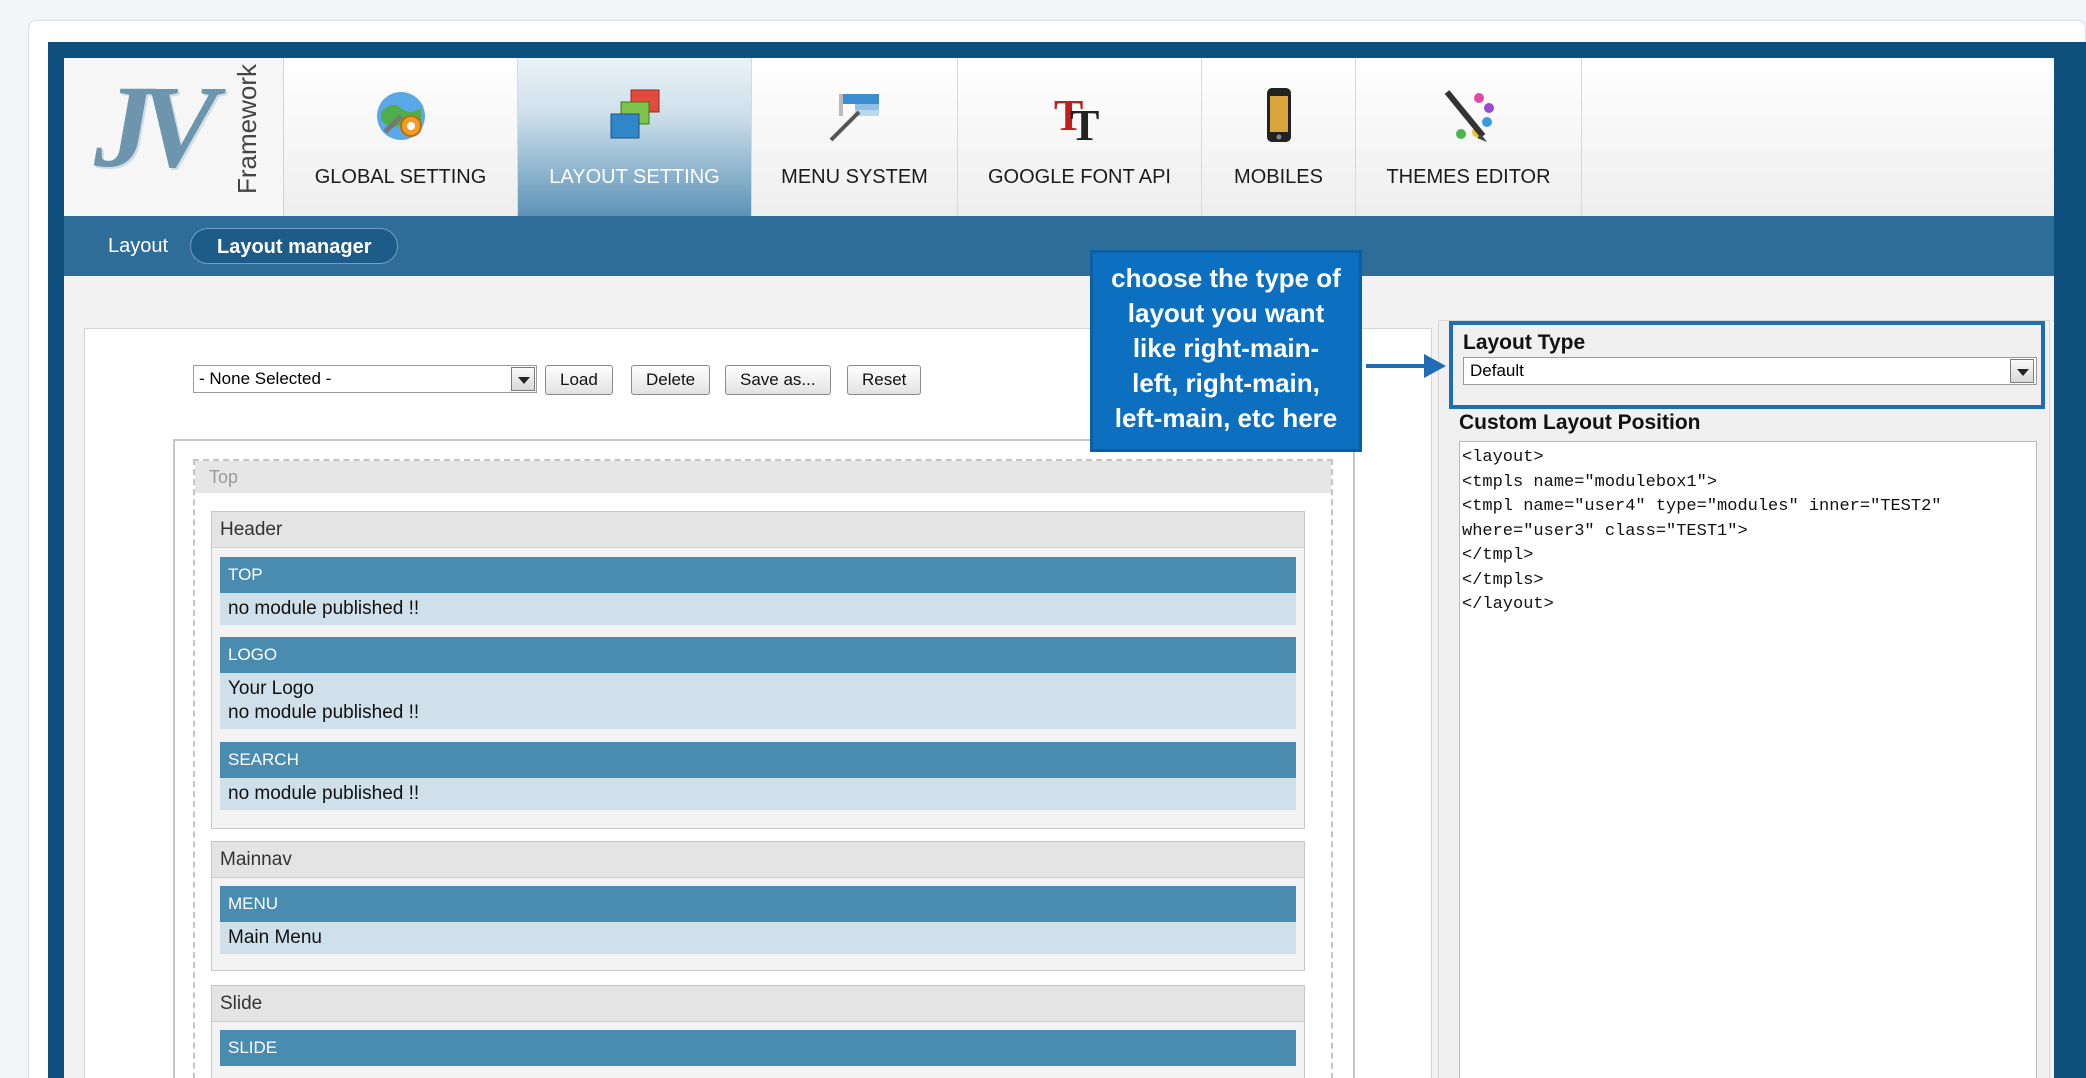 This screenshot has width=2086, height=1078. Describe the element at coordinates (1226, 348) in the screenshot. I see `callout-line: like right-main-` at that location.